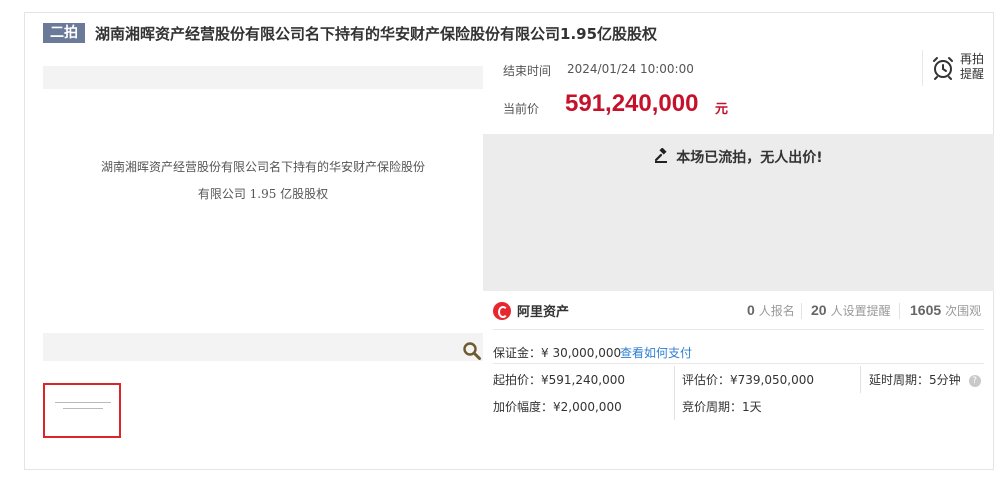 This screenshot has height=487, width=996. I want to click on current-price-value: 591,240,000, so click(632, 103).